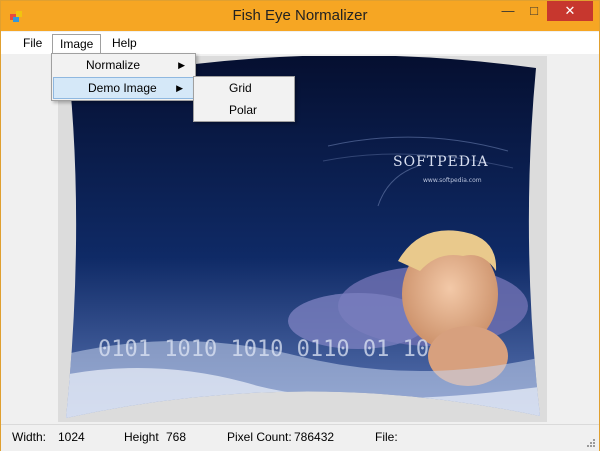  What do you see at coordinates (29, 437) in the screenshot?
I see `width-label: Width:` at bounding box center [29, 437].